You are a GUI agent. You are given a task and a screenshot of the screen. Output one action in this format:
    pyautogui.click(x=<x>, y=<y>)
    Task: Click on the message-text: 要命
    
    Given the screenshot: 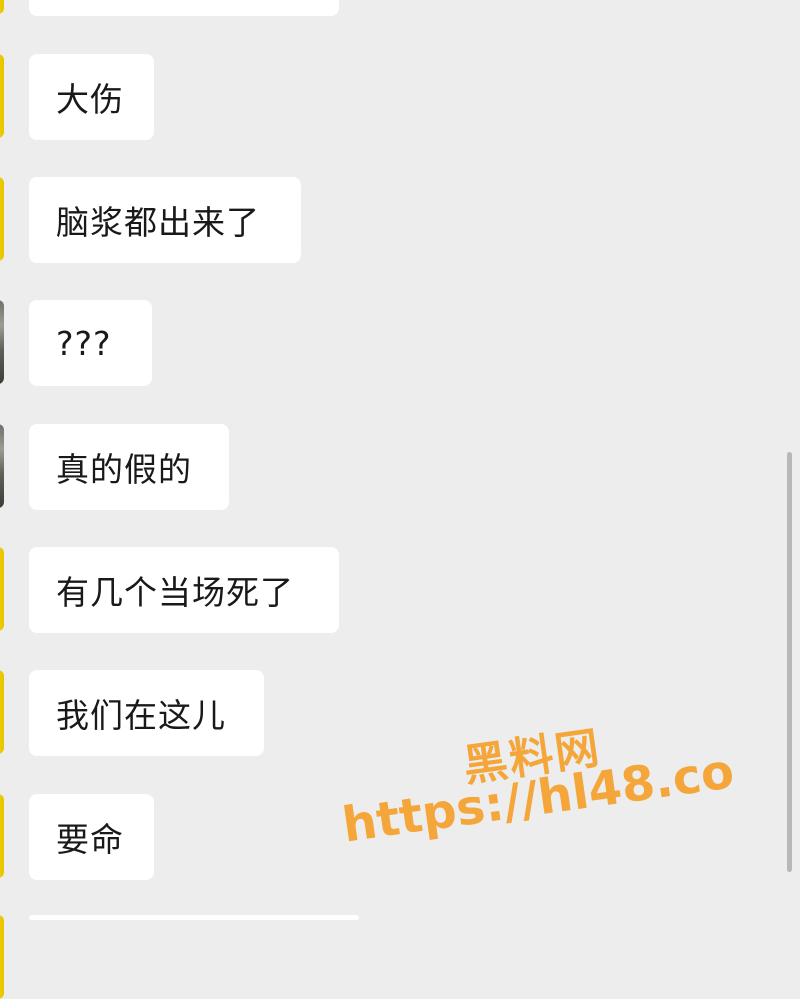 What is the action you would take?
    pyautogui.click(x=90, y=839)
    